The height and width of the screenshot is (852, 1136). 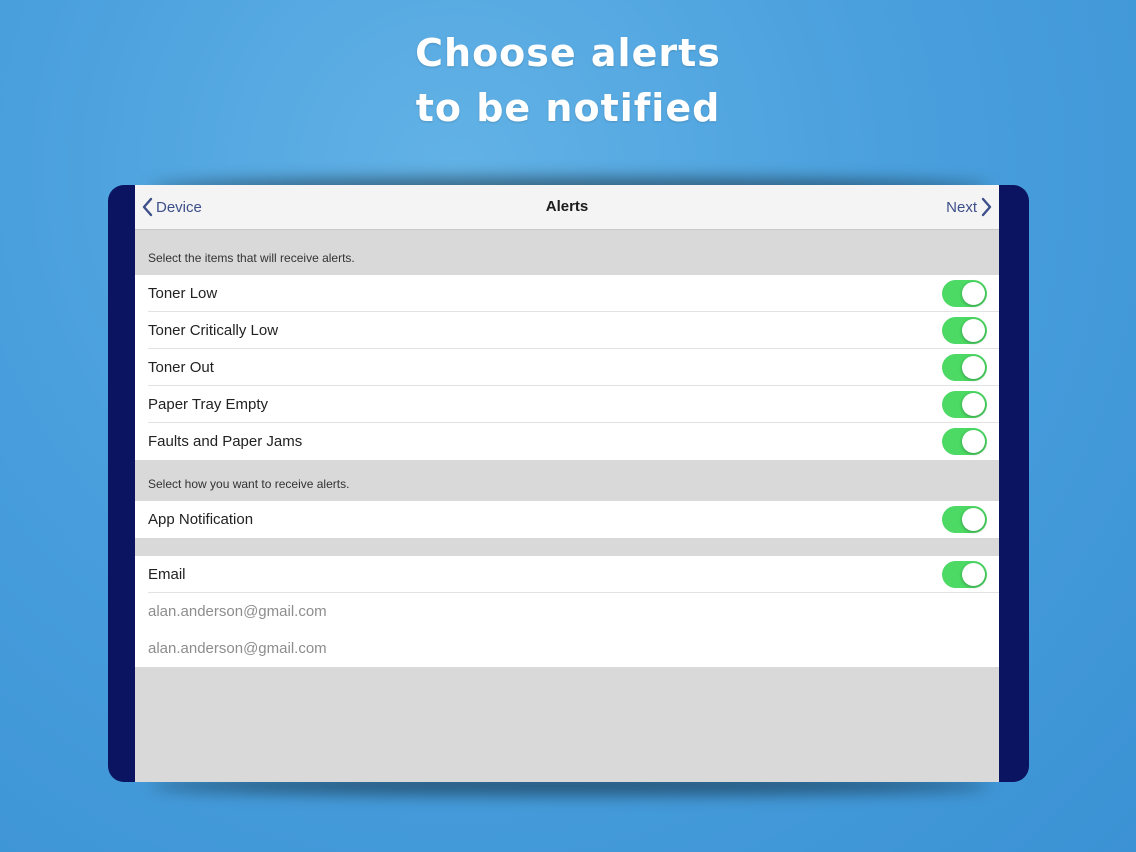 What do you see at coordinates (986, 207) in the screenshot?
I see `chevron-right-icon` at bounding box center [986, 207].